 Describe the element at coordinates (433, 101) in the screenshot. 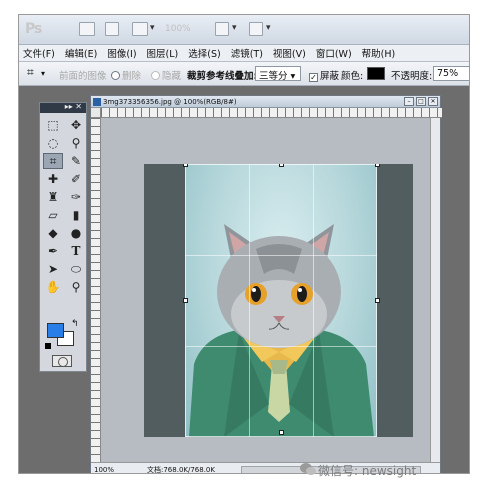

I see `close-icon: ✕` at that location.